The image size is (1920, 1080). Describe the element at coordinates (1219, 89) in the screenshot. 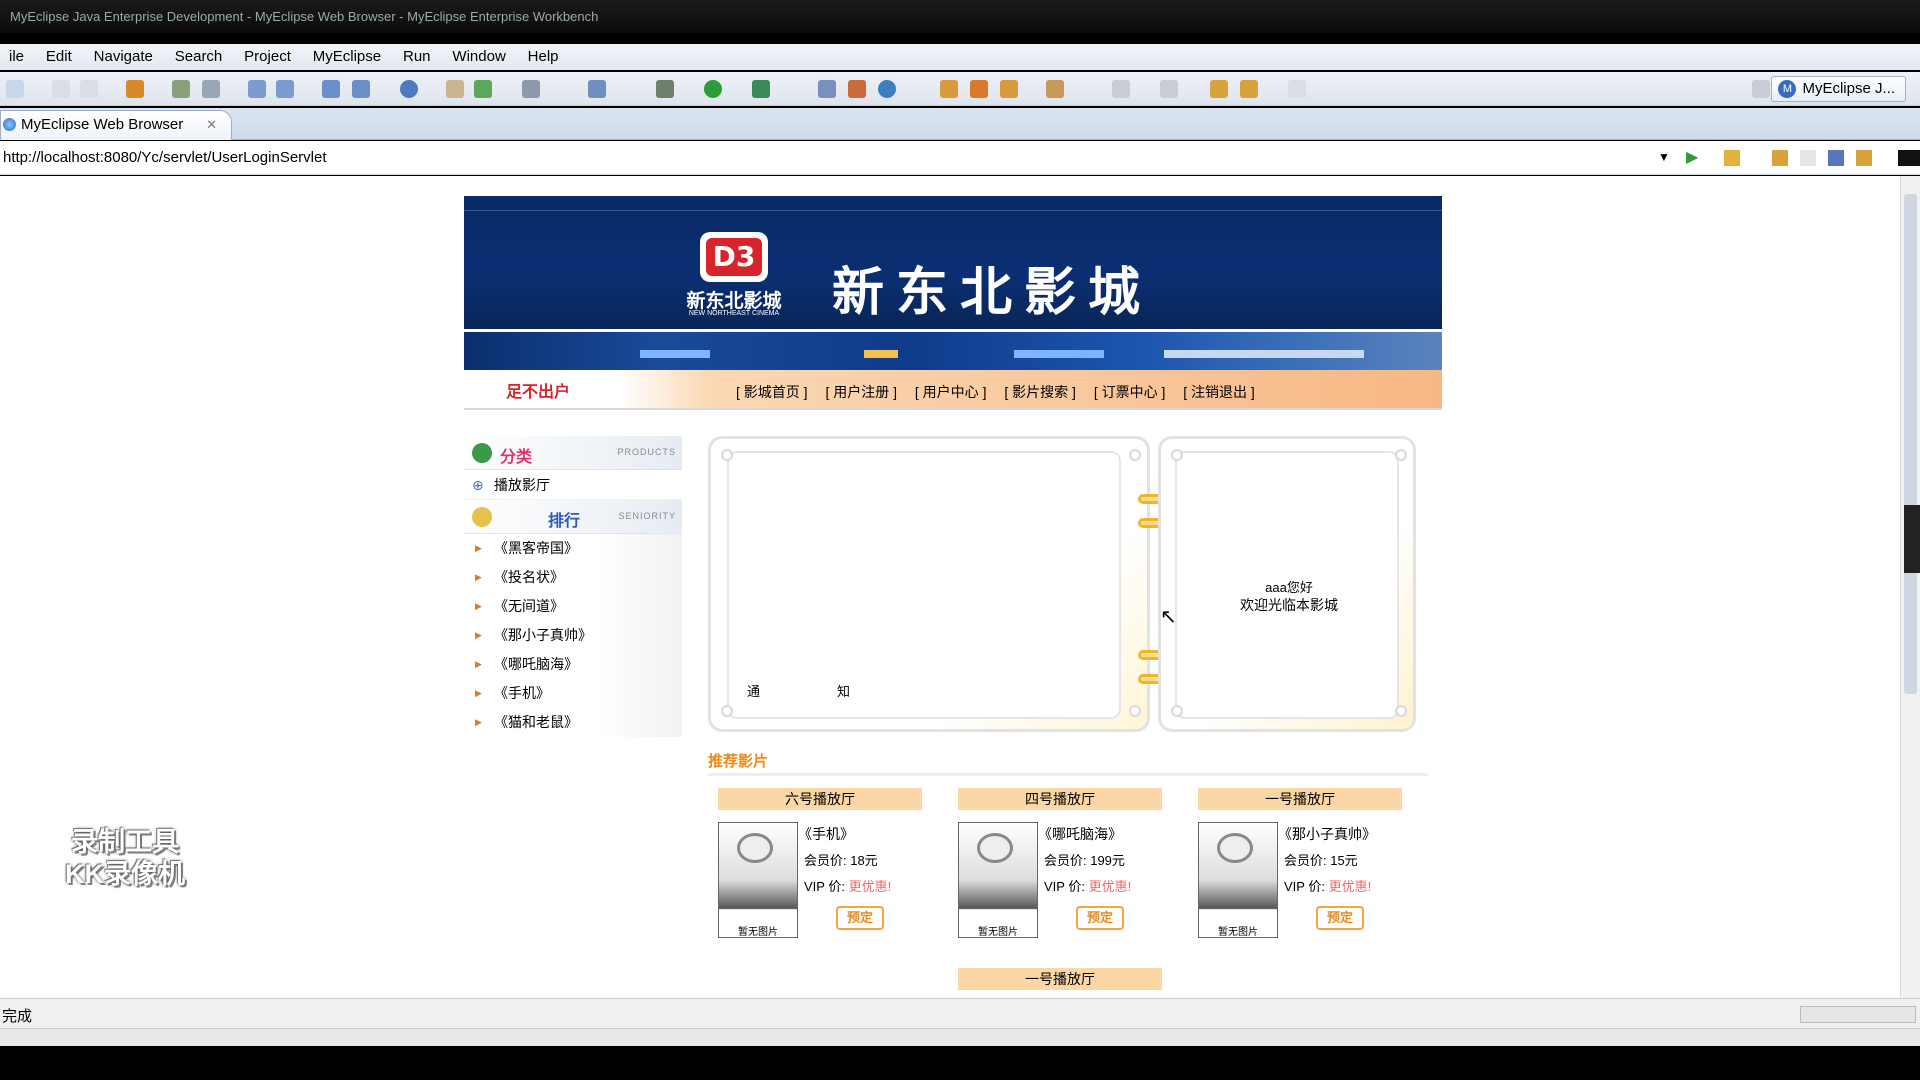

I see `last-edit-icon` at that location.